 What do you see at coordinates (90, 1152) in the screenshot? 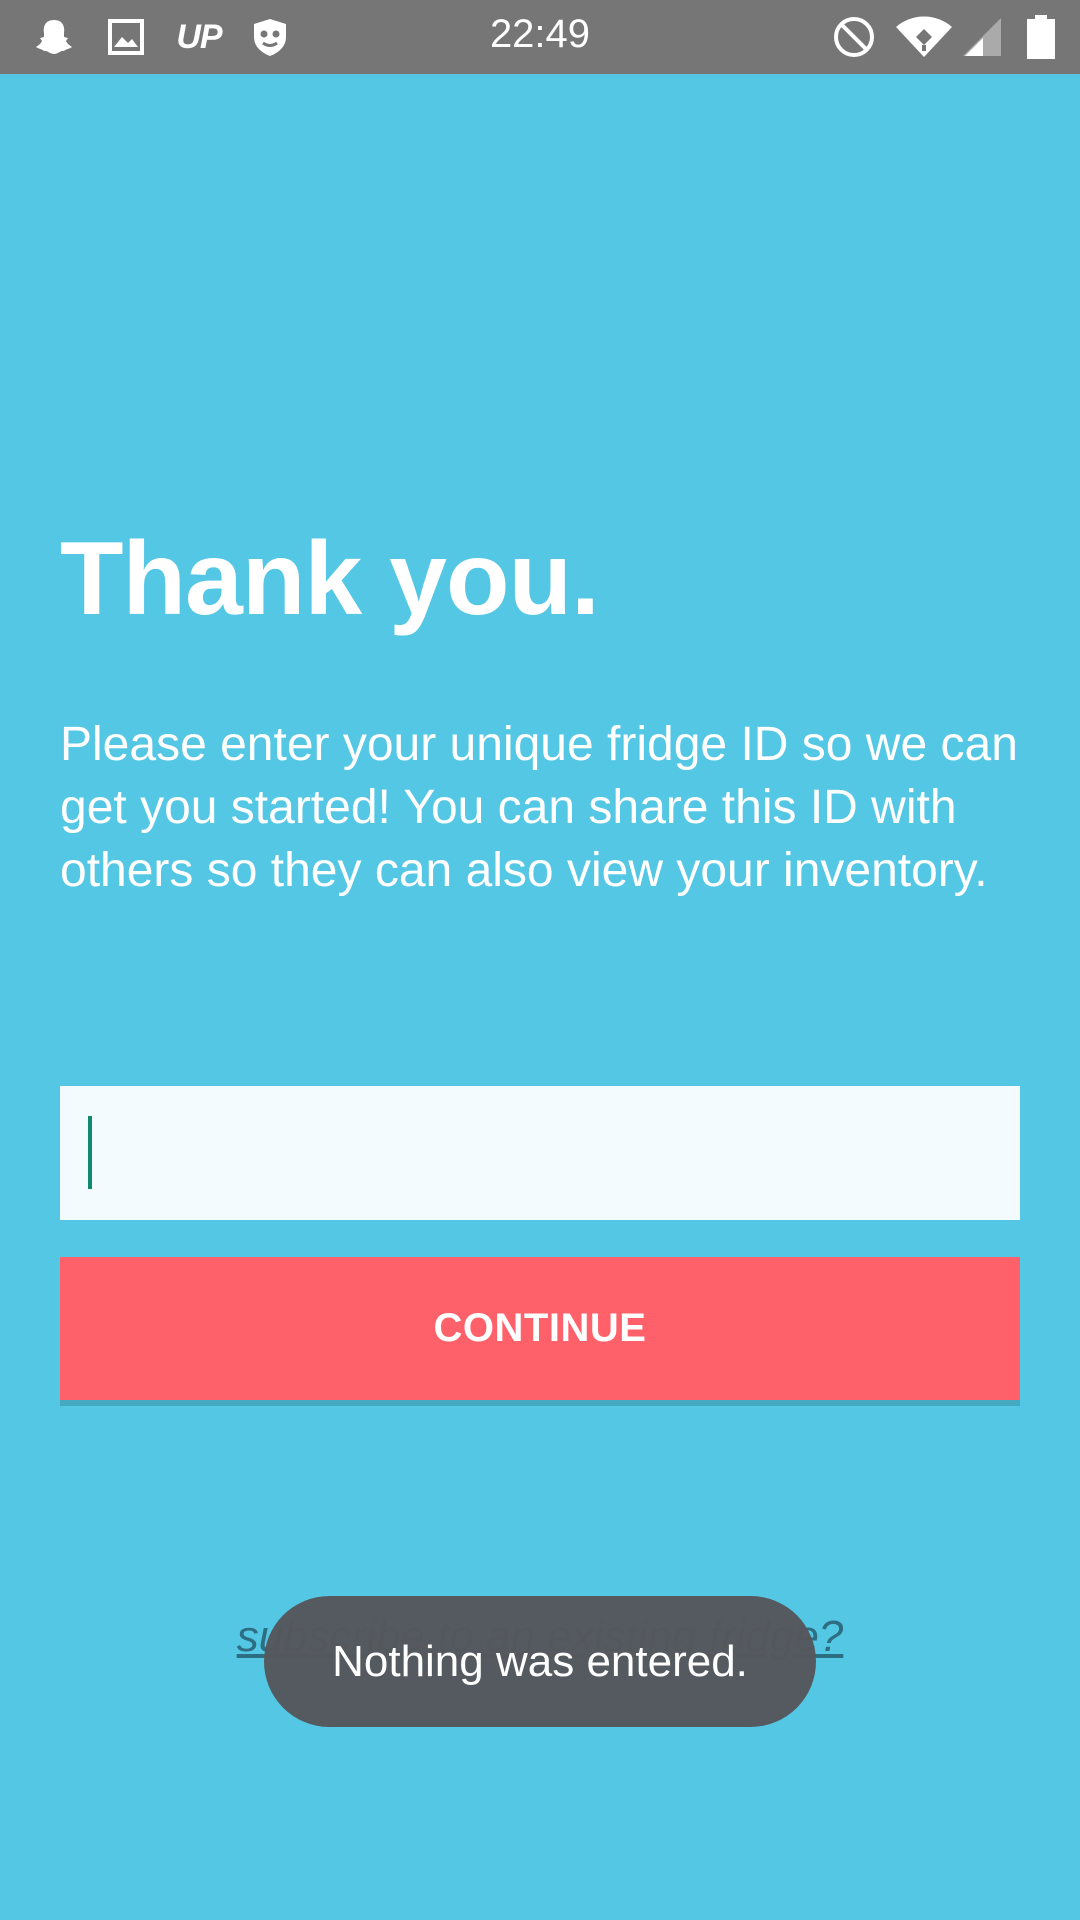
I see `text-cursor` at bounding box center [90, 1152].